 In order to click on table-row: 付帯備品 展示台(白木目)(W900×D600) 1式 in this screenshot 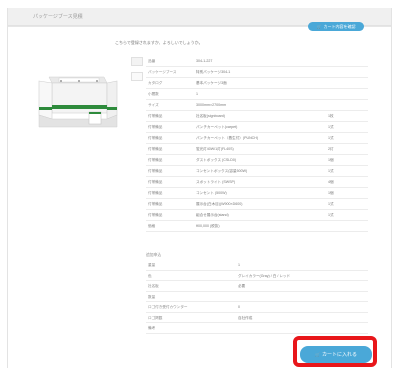, I will do `click(257, 204)`.